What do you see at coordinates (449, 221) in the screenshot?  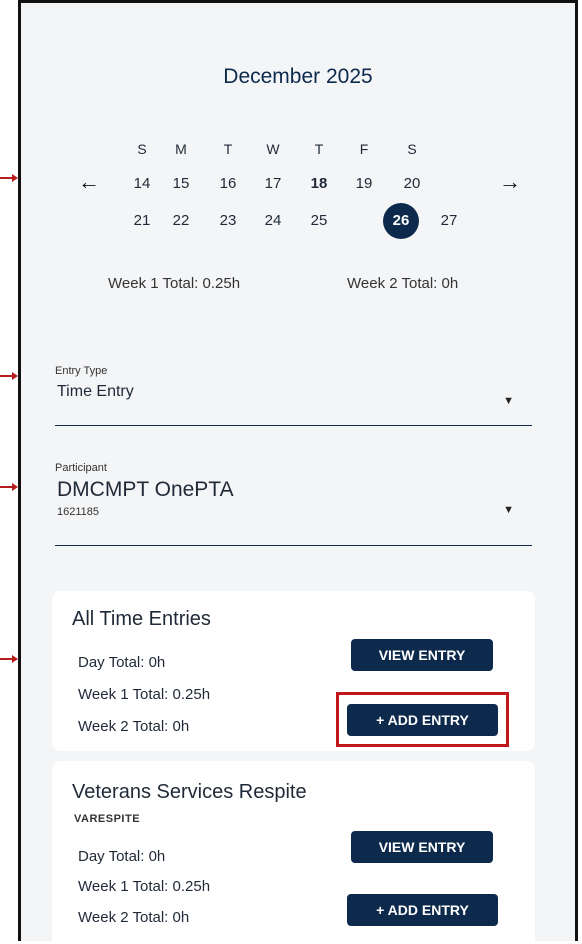 I see `day-cell: 27` at bounding box center [449, 221].